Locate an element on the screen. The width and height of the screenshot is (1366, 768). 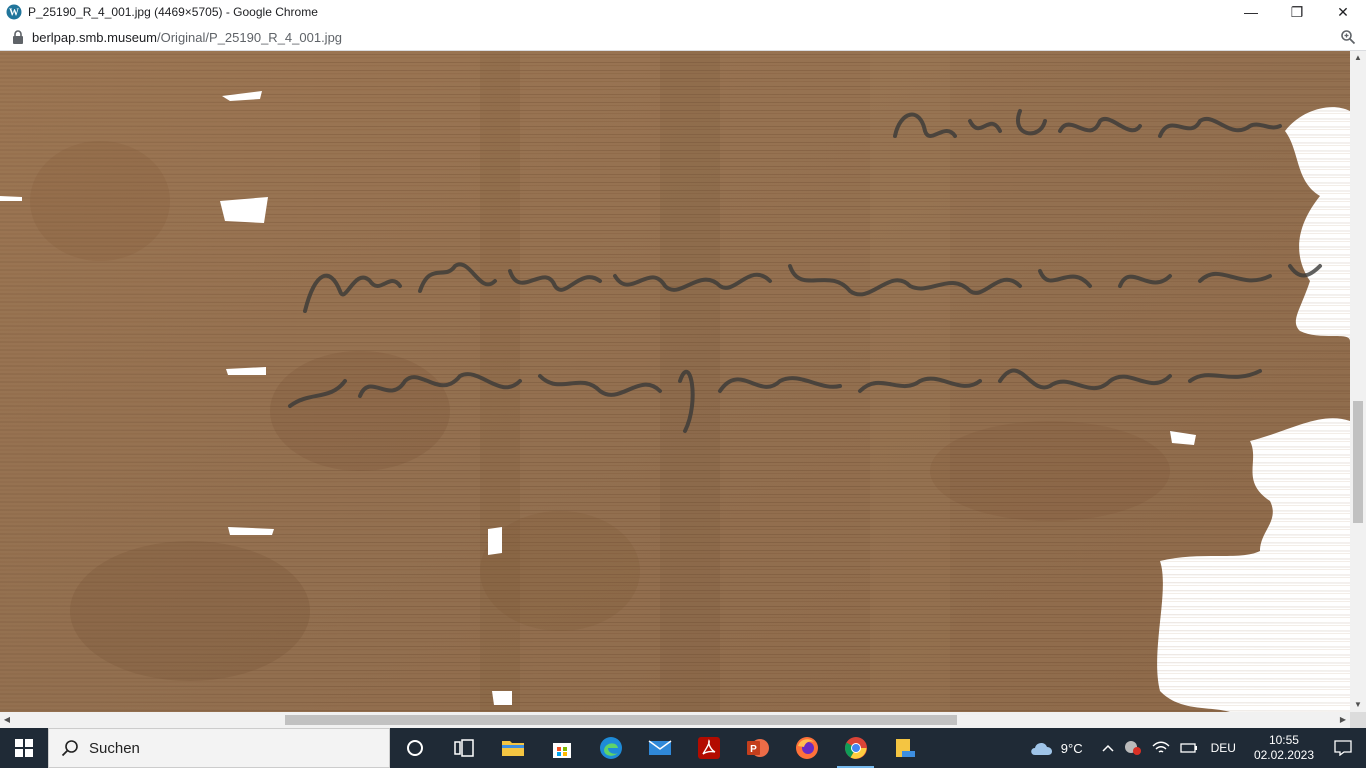
powerpoint-icon: P is located at coordinates (757, 748).